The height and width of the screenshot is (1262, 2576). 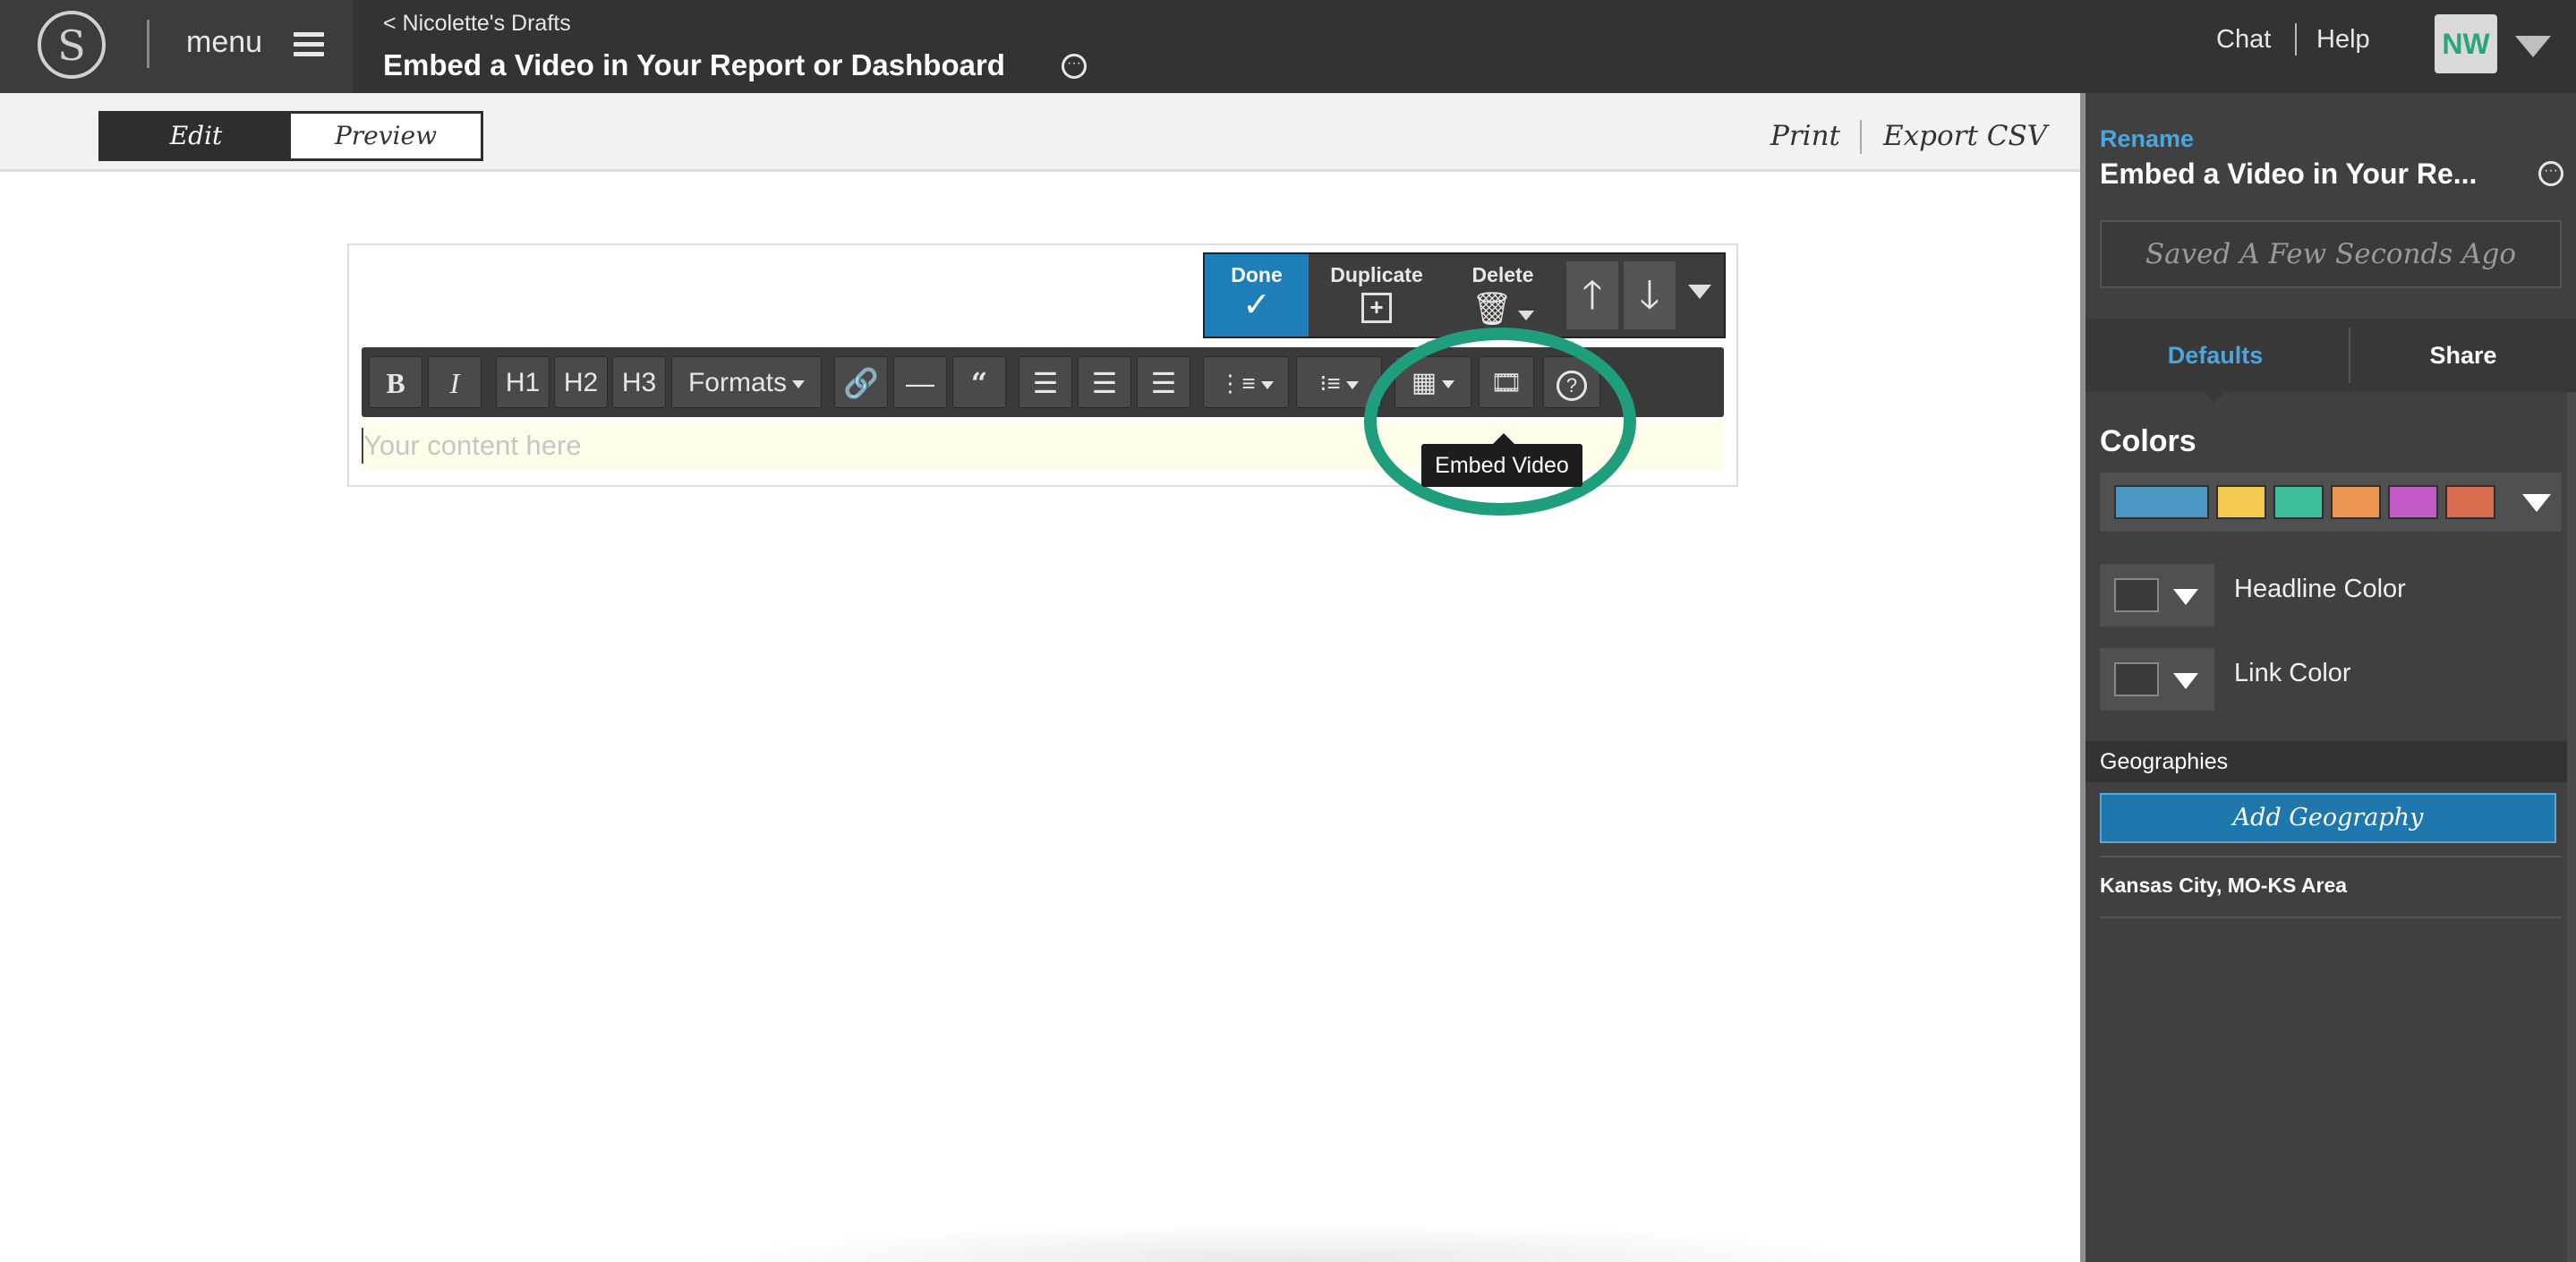 I want to click on done-label: Done, so click(x=1257, y=274).